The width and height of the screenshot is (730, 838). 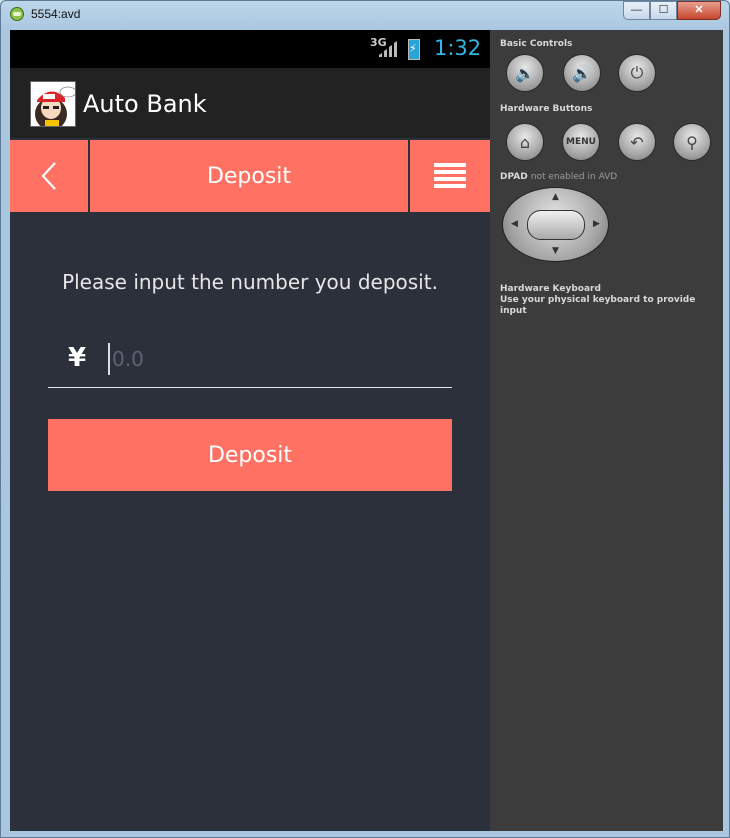 I want to click on signal-icon, so click(x=388, y=49).